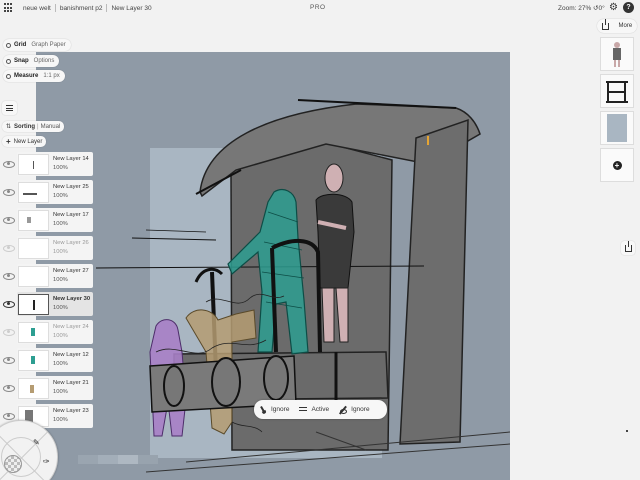 Image resolution: width=640 pixels, height=480 pixels. Describe the element at coordinates (36, 442) in the screenshot. I see `brush-tool-icon: ✎` at that location.